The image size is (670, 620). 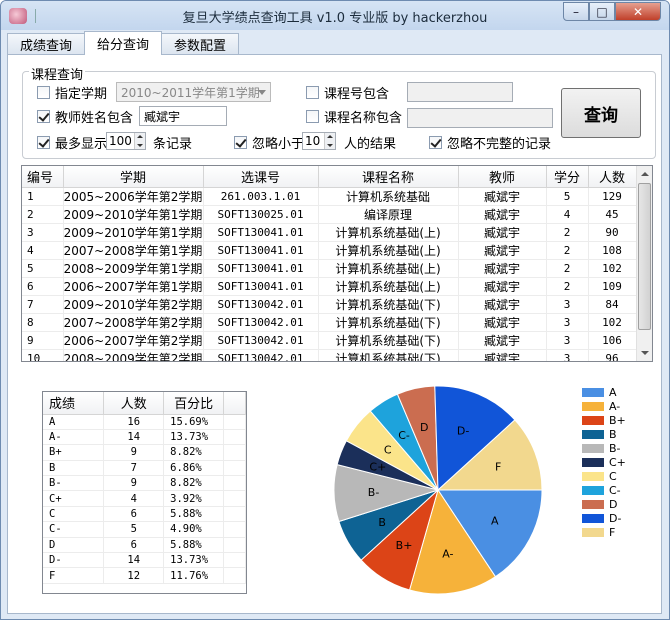 I want to click on search-button: 查询, so click(x=601, y=113).